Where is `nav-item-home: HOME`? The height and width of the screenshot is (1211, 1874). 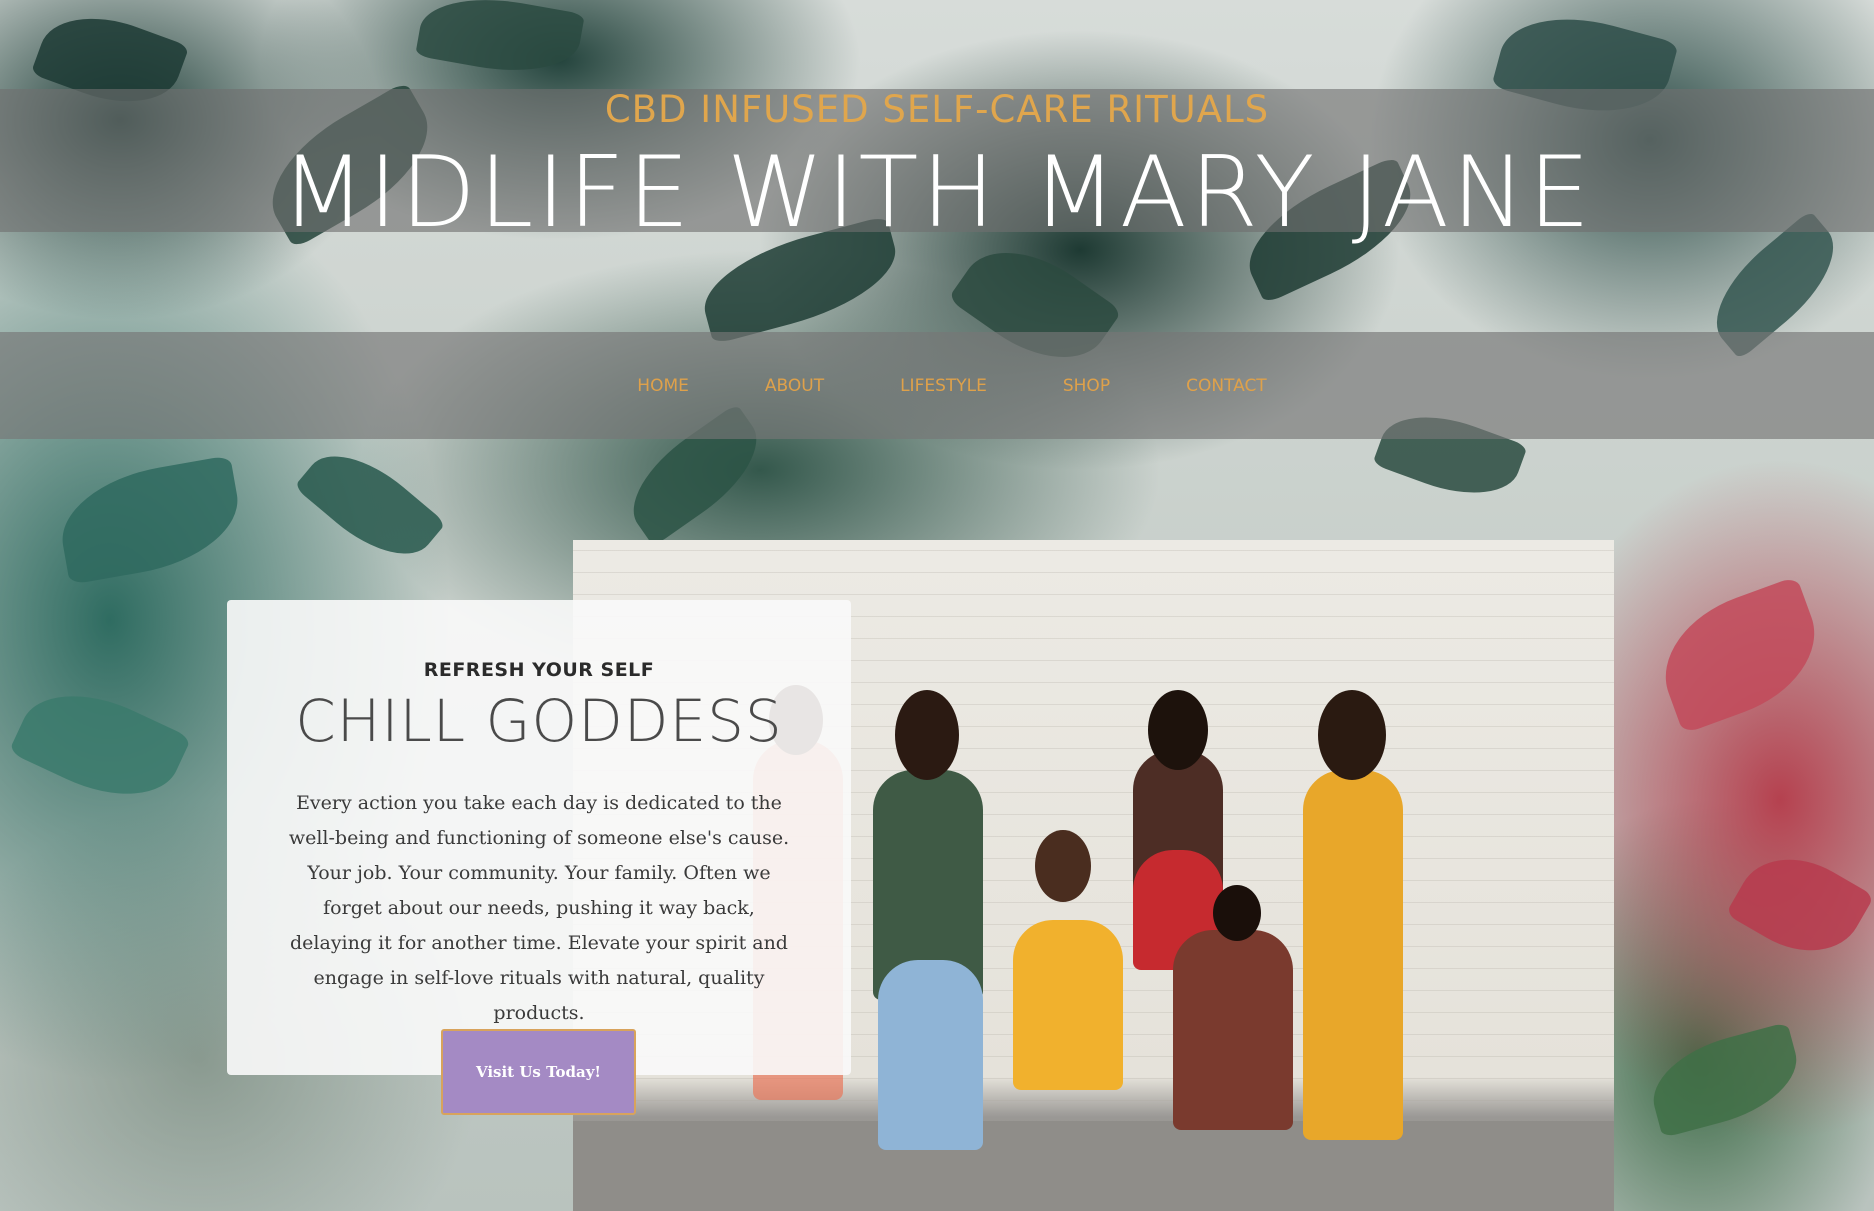
nav-item-home: HOME is located at coordinates (663, 386).